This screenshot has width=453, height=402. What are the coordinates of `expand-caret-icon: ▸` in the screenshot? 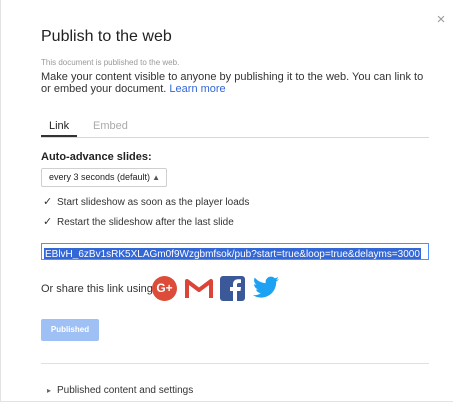 It's located at (49, 390).